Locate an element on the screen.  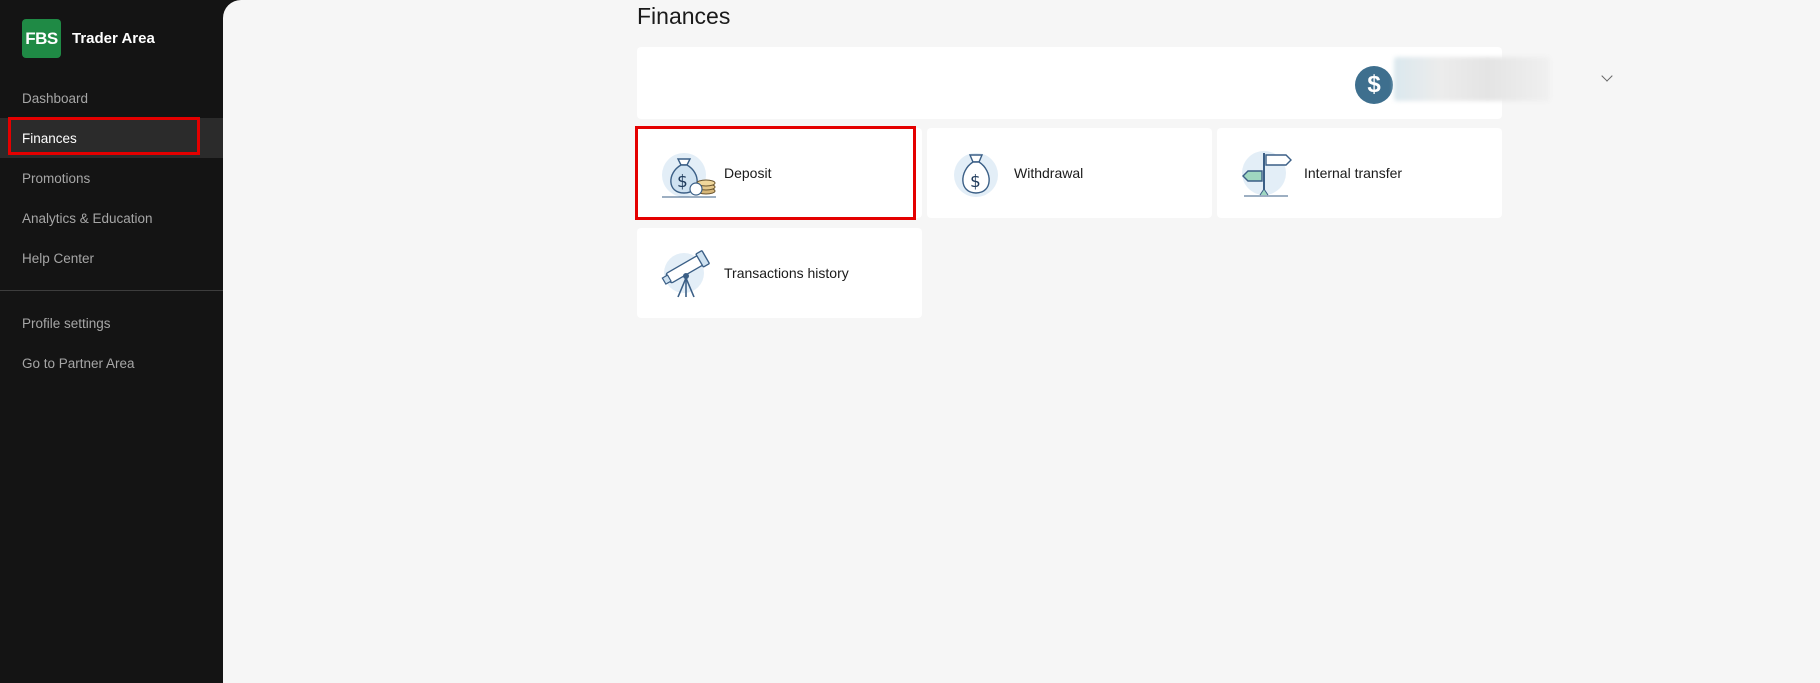
transactions-history-card: Transactions history is located at coordinates (779, 273).